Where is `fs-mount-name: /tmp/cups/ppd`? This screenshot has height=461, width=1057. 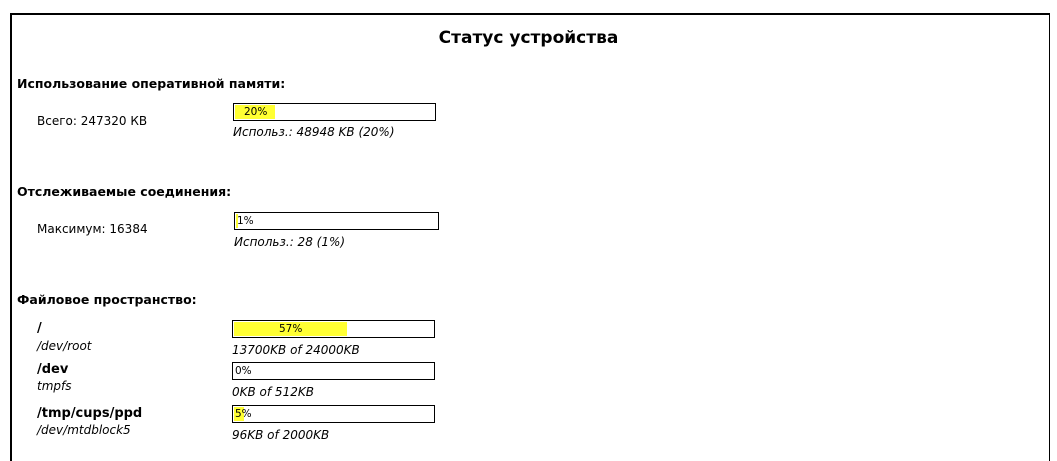 fs-mount-name: /tmp/cups/ppd is located at coordinates (90, 413).